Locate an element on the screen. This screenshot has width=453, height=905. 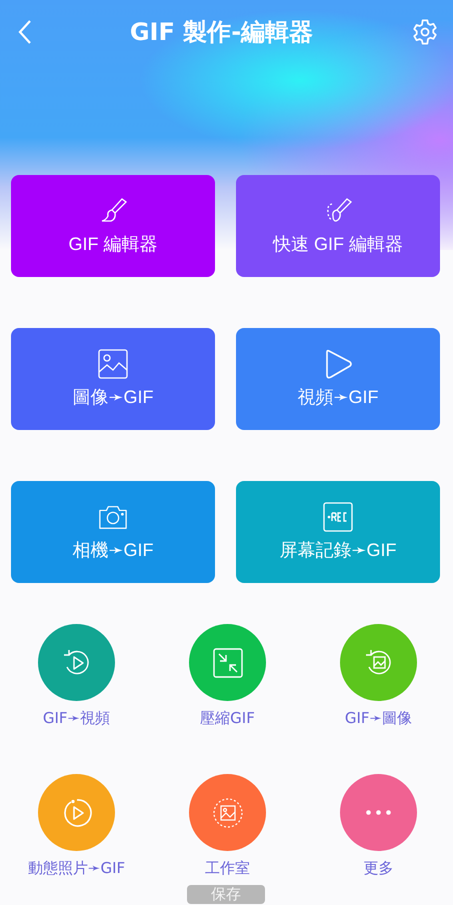
feature-card: GIF 編輯器 is located at coordinates (113, 226).